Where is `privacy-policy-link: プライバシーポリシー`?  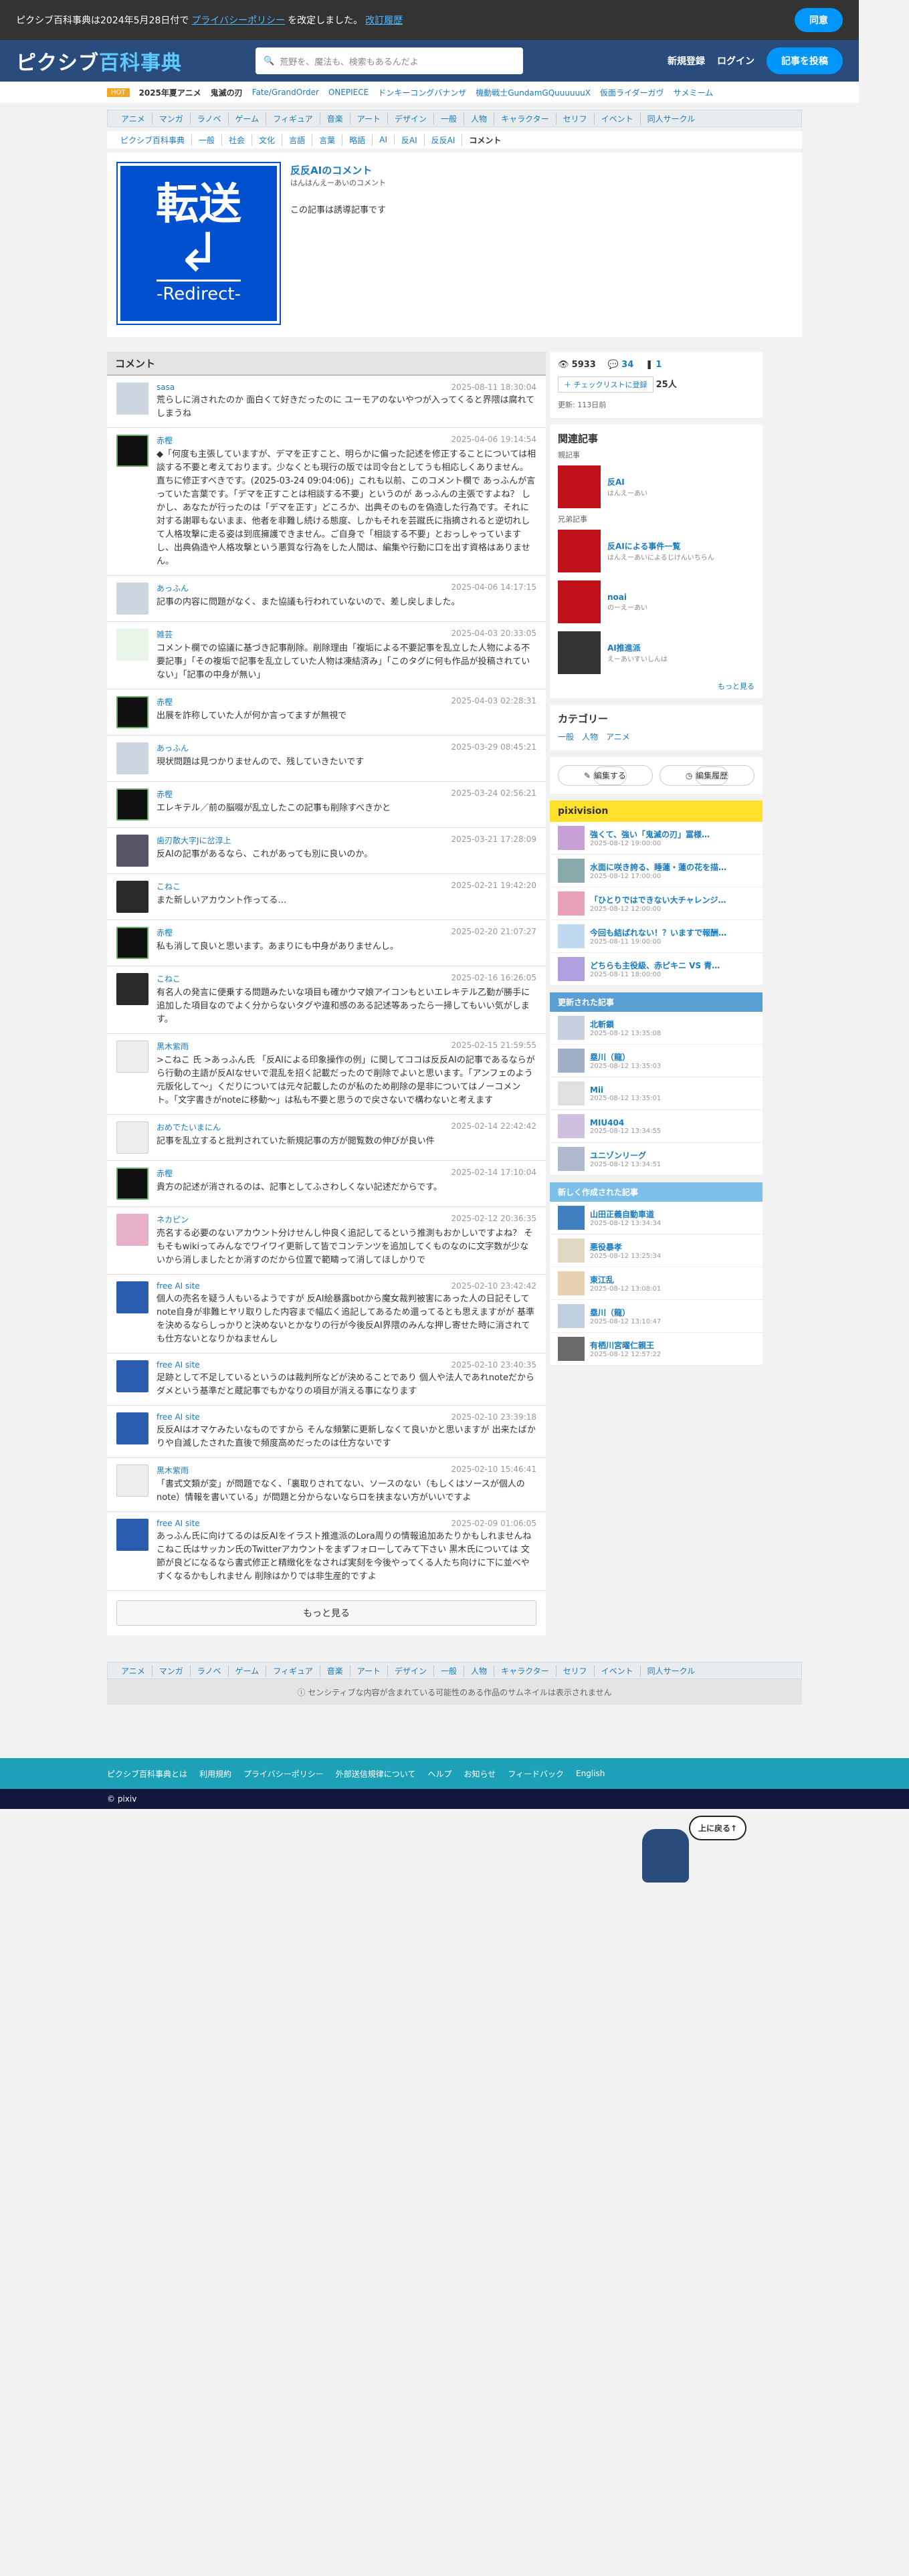
privacy-policy-link: プライバシーポリシー is located at coordinates (238, 20).